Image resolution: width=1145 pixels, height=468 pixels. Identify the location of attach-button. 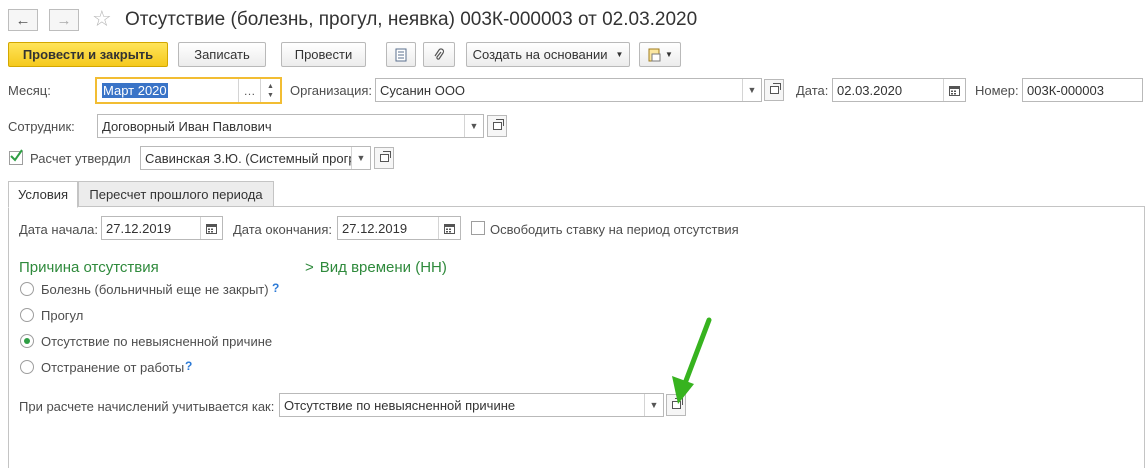
(439, 54).